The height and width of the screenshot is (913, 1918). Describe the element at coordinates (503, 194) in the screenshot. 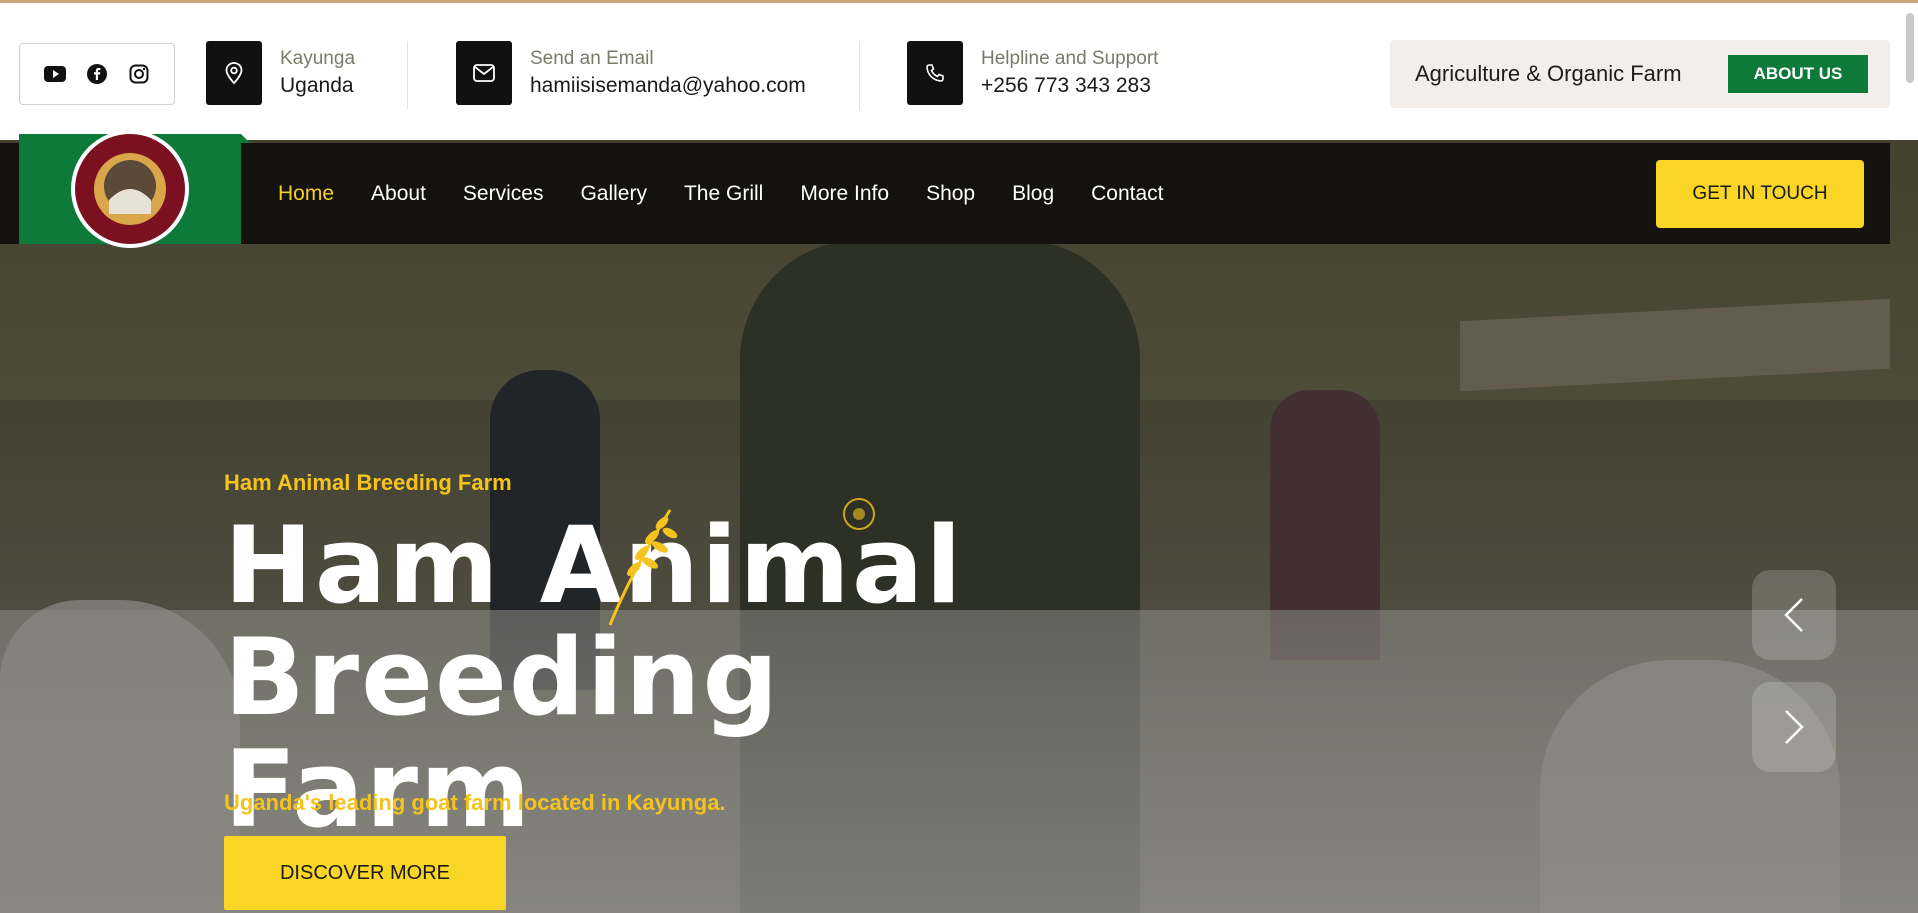

I see `nav-item-services: Services` at that location.